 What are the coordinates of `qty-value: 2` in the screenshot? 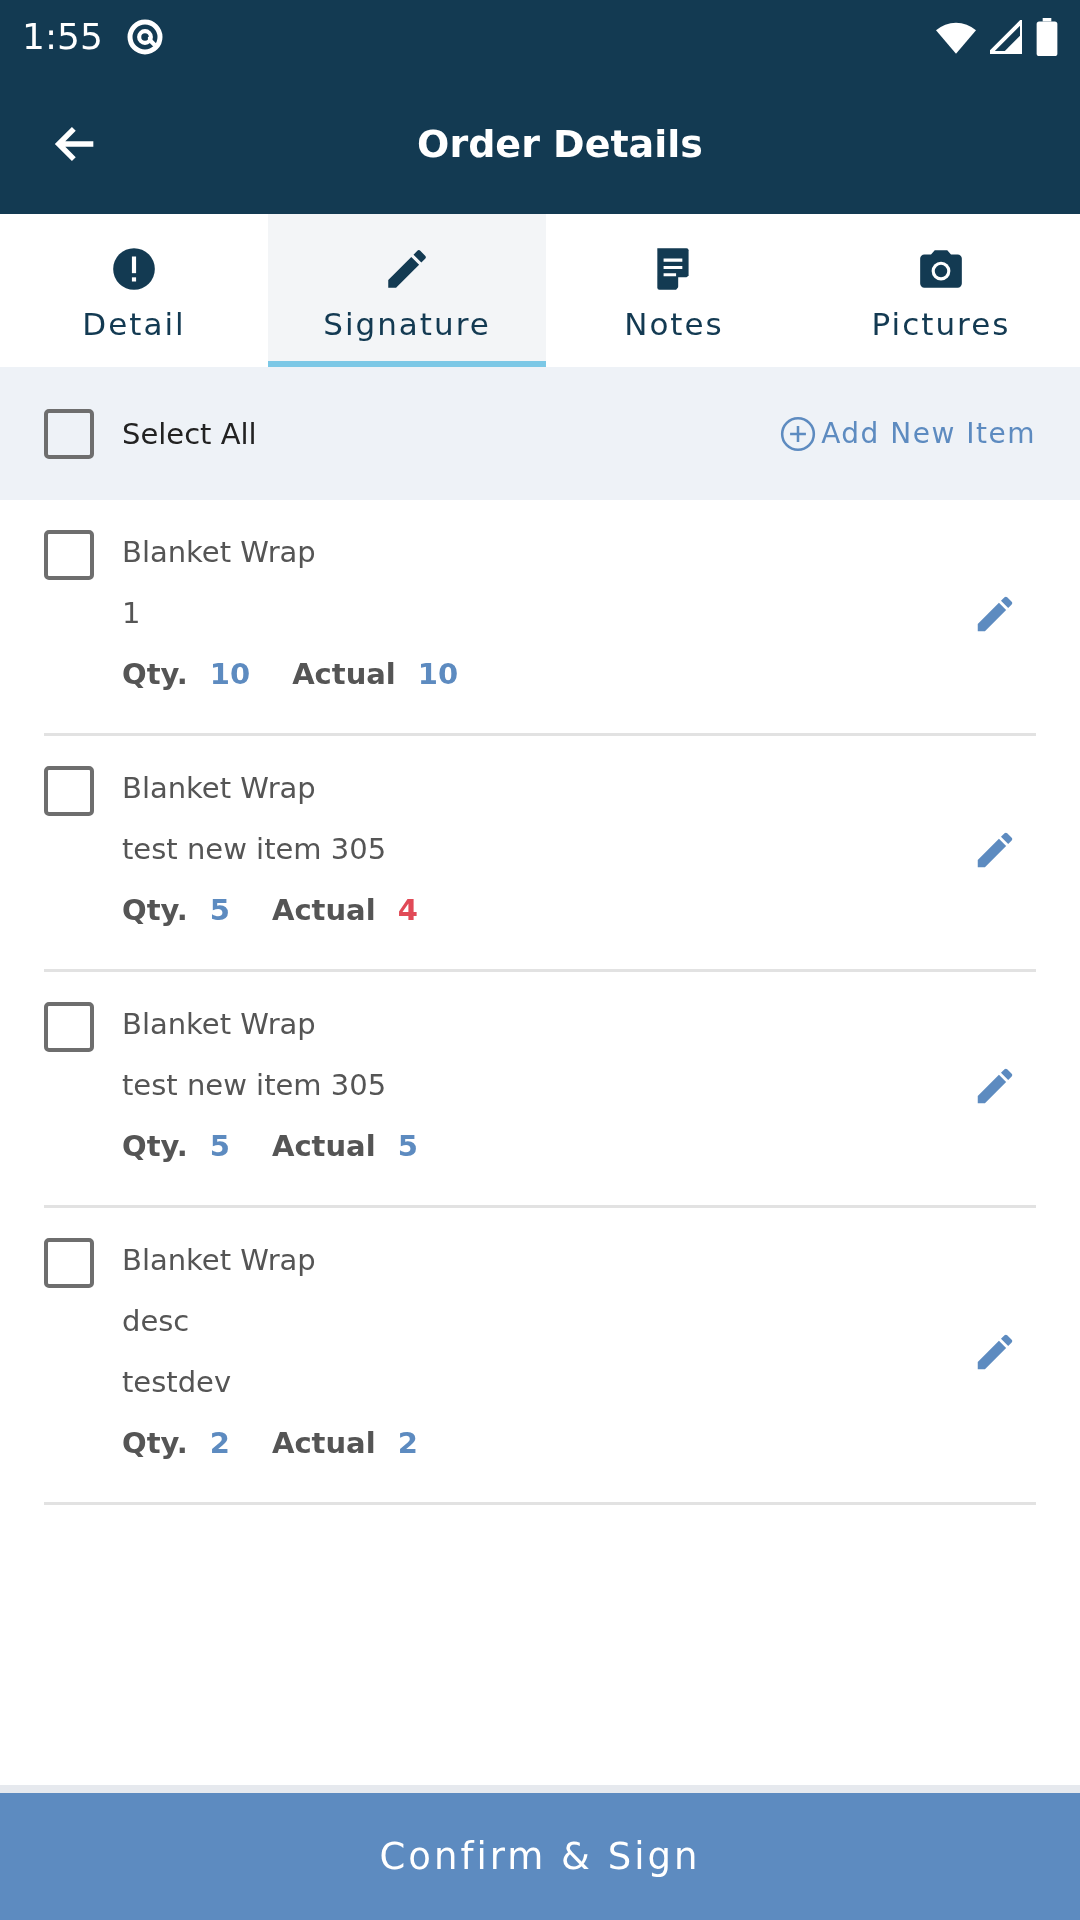 It's located at (219, 1443).